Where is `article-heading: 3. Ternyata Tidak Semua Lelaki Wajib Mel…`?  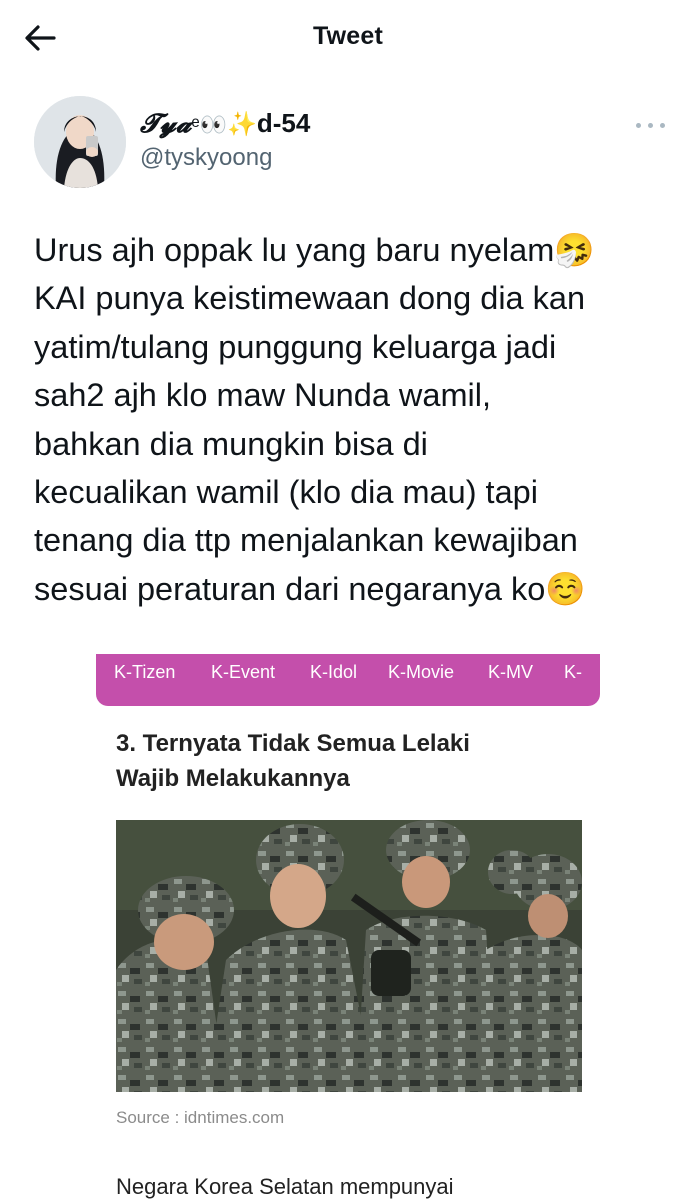 article-heading: 3. Ternyata Tidak Semua Lelaki Wajib Mel… is located at coordinates (356, 761).